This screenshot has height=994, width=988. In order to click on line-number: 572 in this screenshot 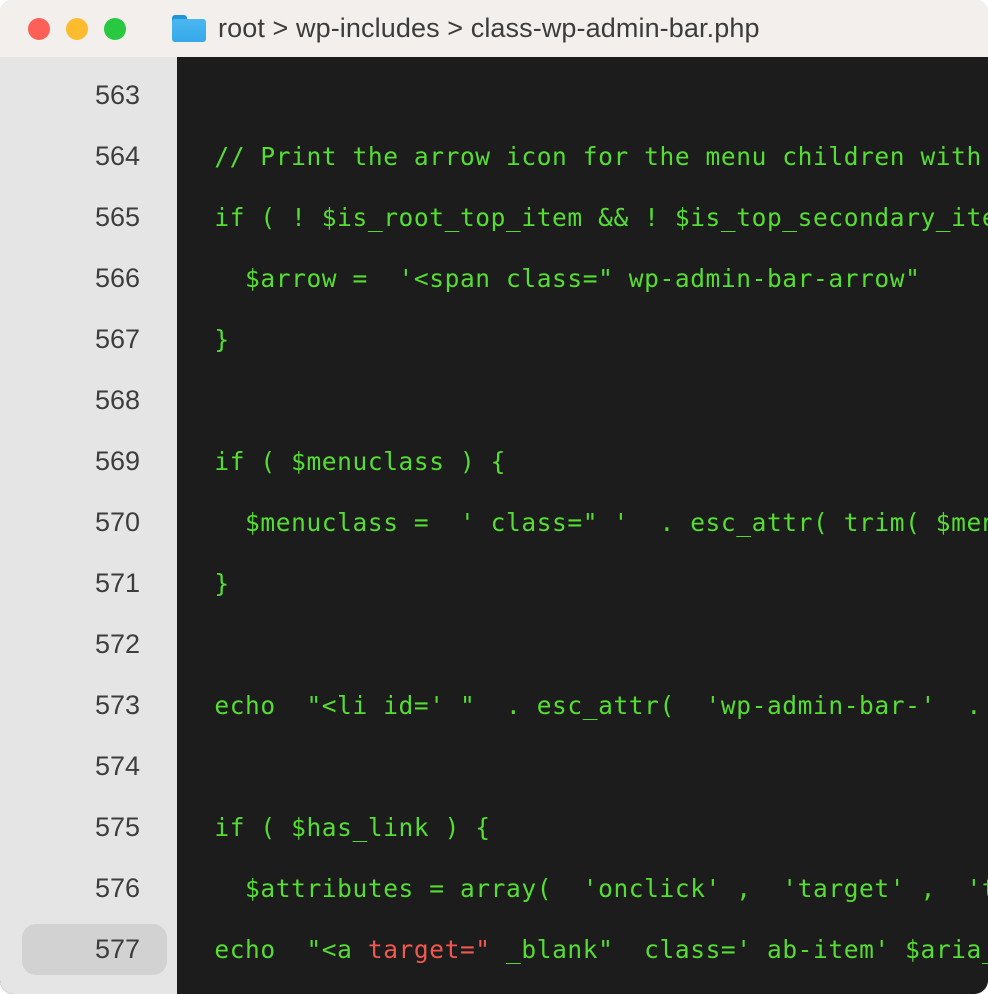, I will do `click(88, 644)`.